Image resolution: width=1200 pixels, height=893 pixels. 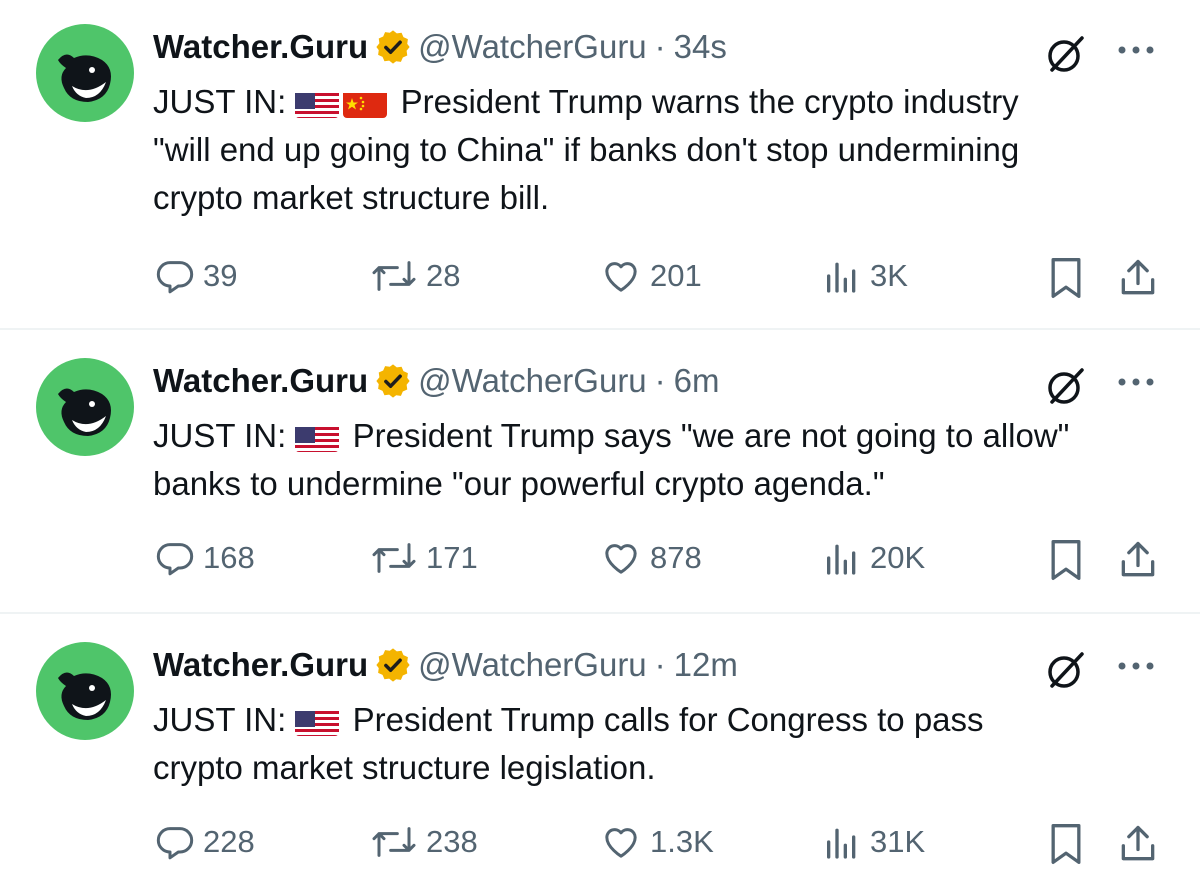 What do you see at coordinates (229, 841) in the screenshot?
I see `reply-count: 228` at bounding box center [229, 841].